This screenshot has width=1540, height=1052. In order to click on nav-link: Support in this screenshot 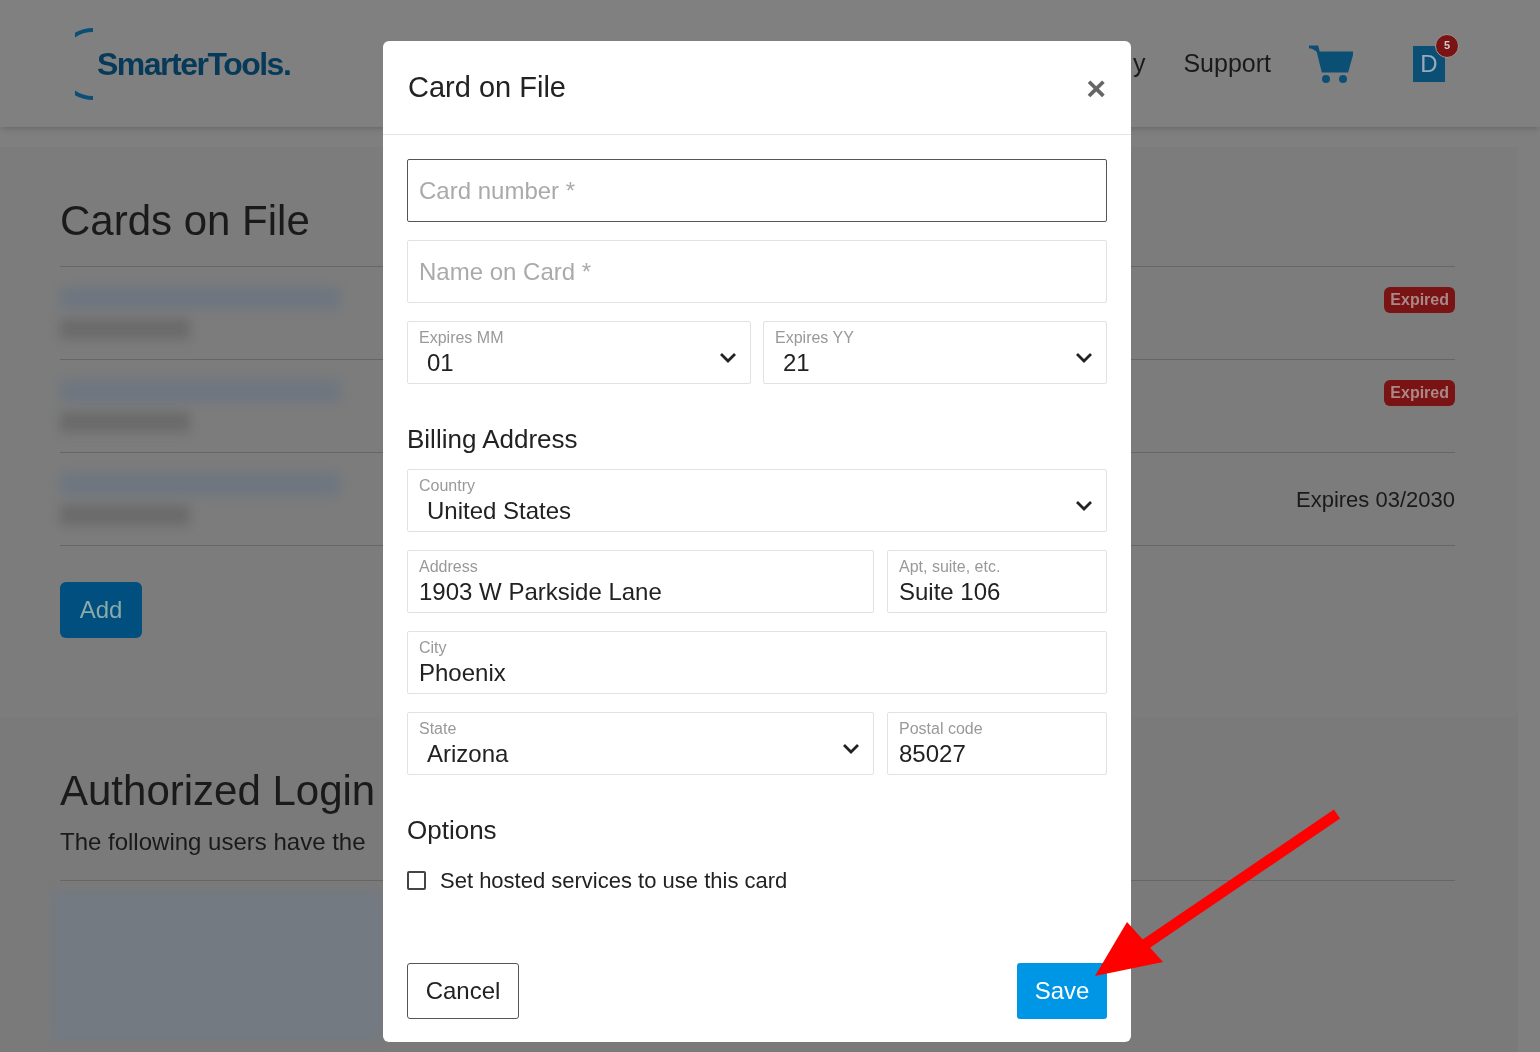, I will do `click(1227, 63)`.